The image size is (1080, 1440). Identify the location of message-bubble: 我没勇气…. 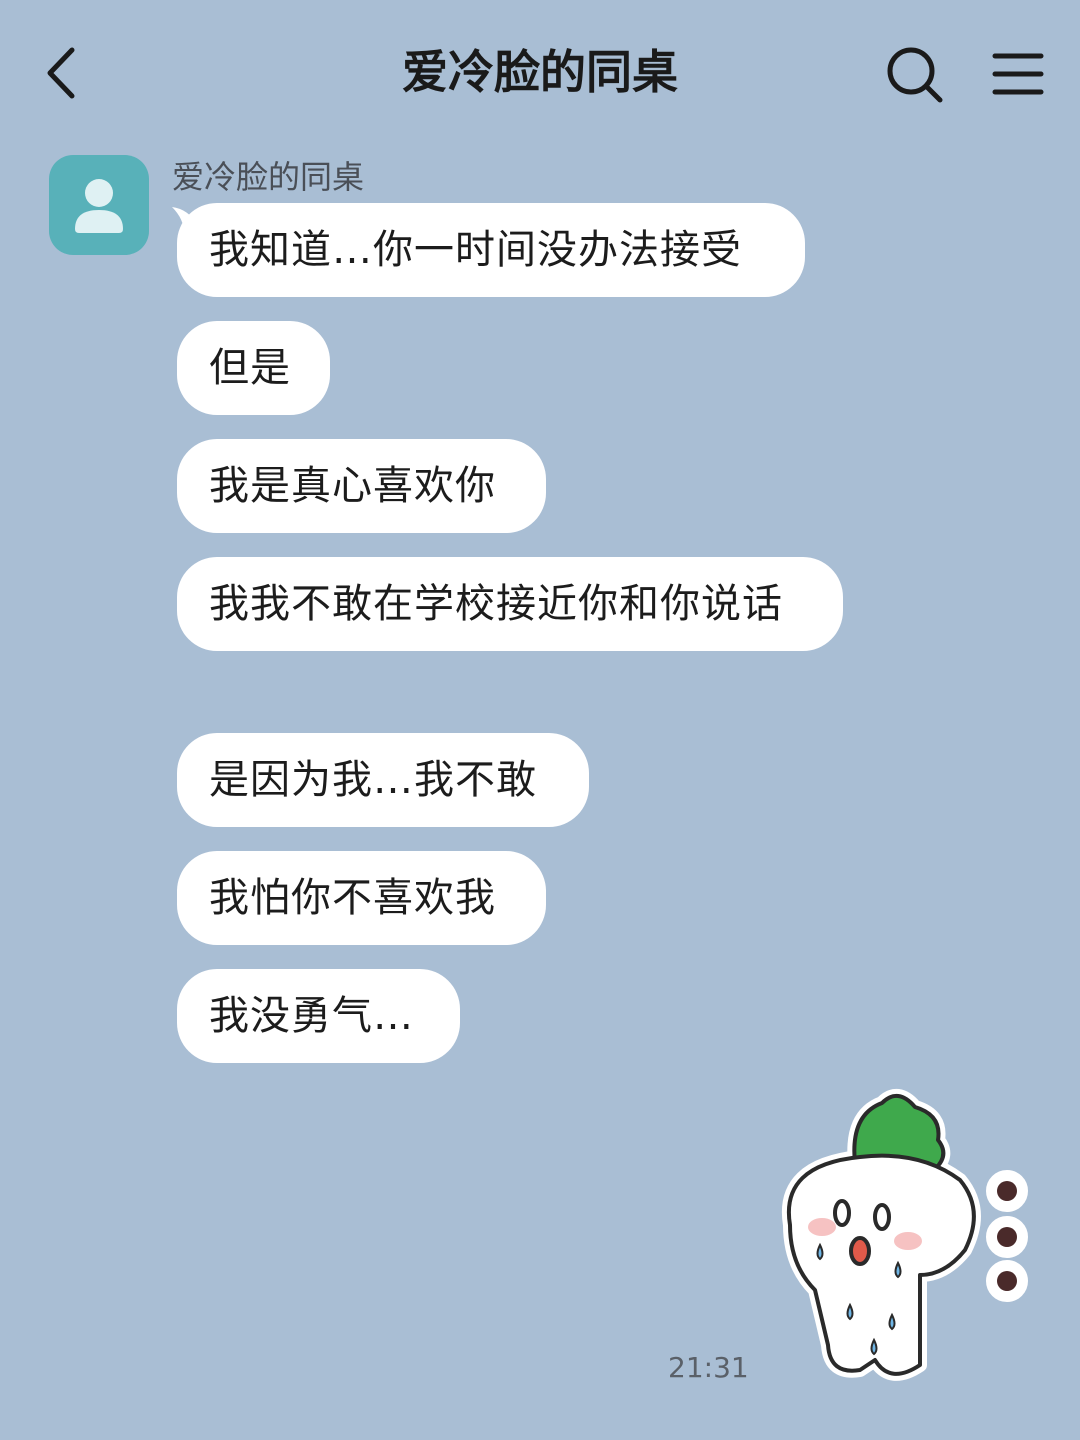
(318, 1016).